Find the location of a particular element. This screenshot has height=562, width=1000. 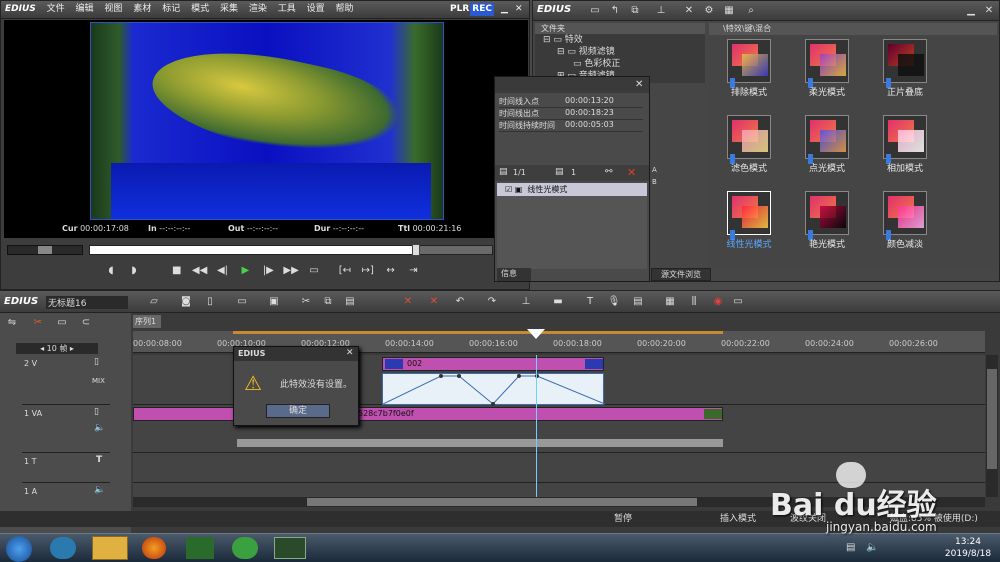

folder-icon: ▭ is located at coordinates (595, 11).